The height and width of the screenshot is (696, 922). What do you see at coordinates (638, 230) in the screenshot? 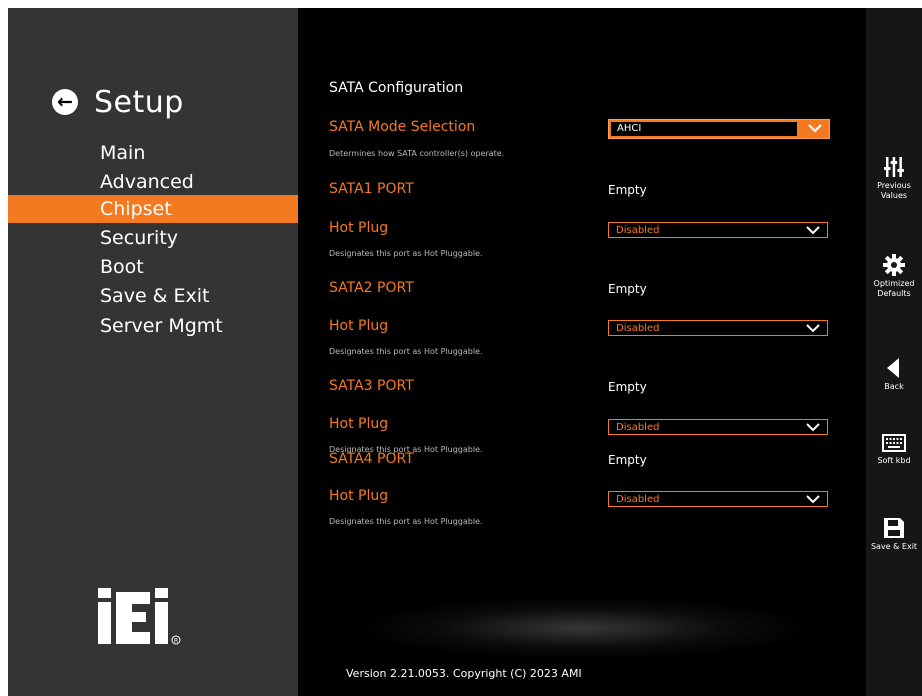
I see `sata1-hot-plug-value: Disabled` at bounding box center [638, 230].